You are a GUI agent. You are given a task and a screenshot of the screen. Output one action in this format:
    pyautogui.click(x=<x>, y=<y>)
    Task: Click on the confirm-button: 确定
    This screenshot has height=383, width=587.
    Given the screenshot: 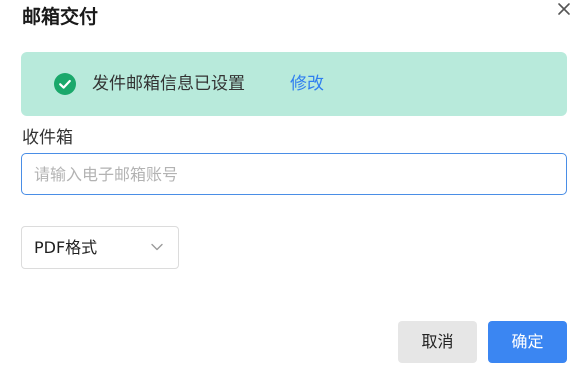 What is the action you would take?
    pyautogui.click(x=527, y=342)
    